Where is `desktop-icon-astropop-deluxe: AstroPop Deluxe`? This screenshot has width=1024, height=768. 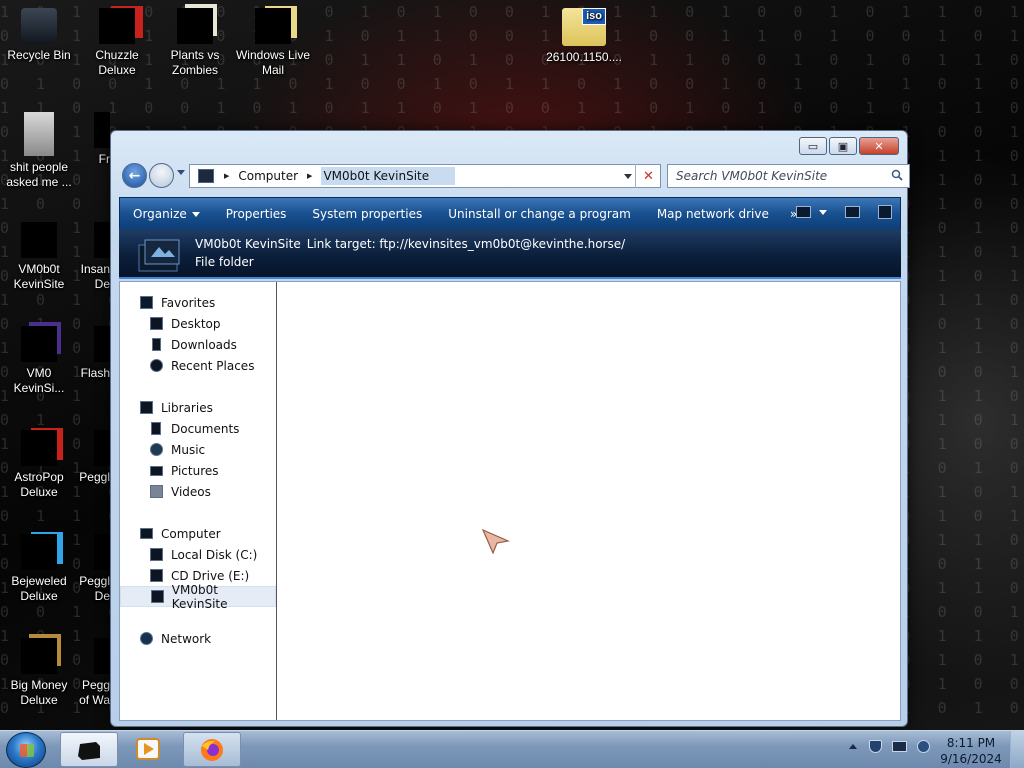
desktop-icon-astropop-deluxe: AstroPop Deluxe is located at coordinates (39, 465).